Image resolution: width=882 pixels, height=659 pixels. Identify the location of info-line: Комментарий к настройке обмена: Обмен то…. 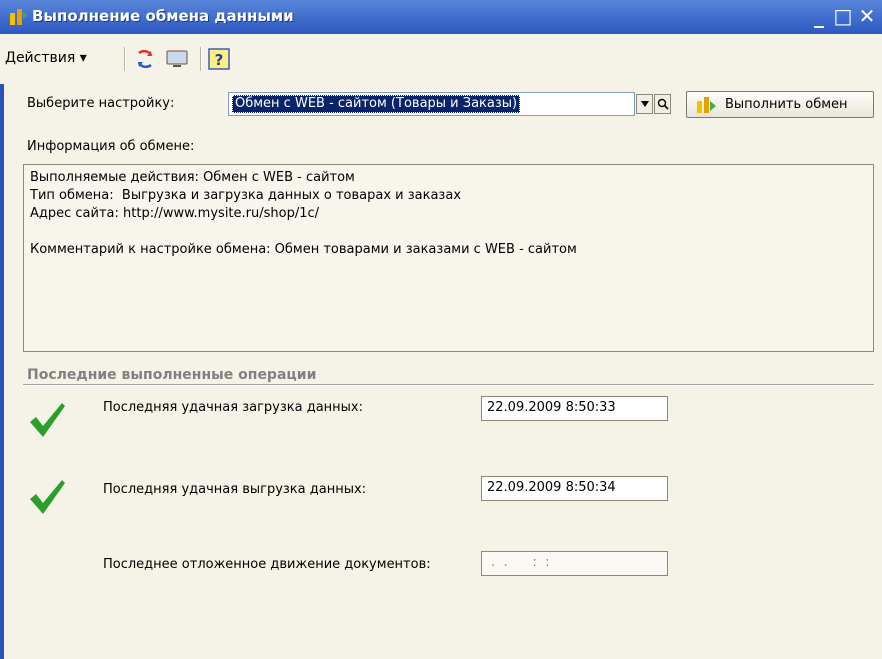
(303, 249).